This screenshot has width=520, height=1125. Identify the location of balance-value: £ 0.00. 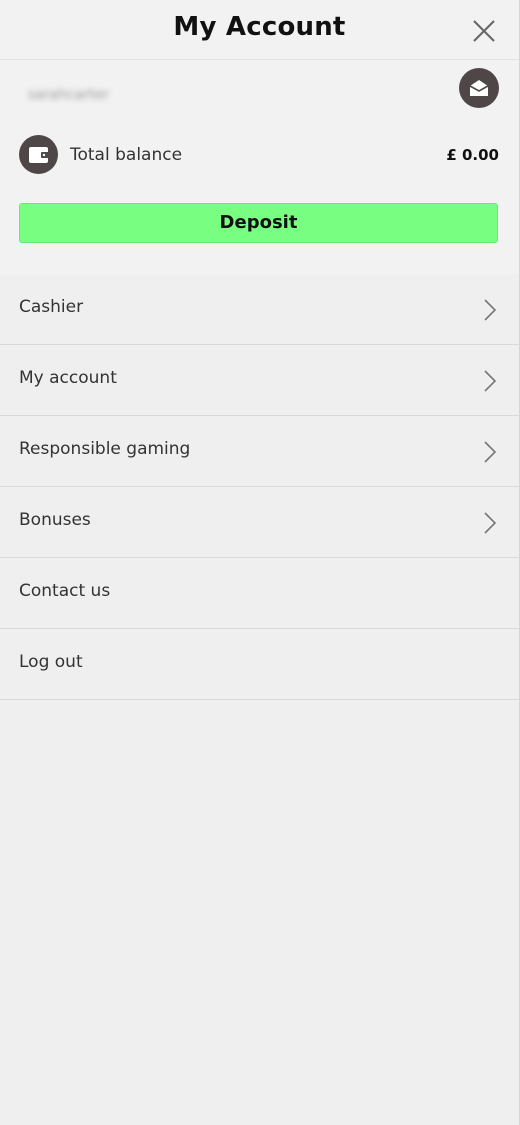
(472, 155).